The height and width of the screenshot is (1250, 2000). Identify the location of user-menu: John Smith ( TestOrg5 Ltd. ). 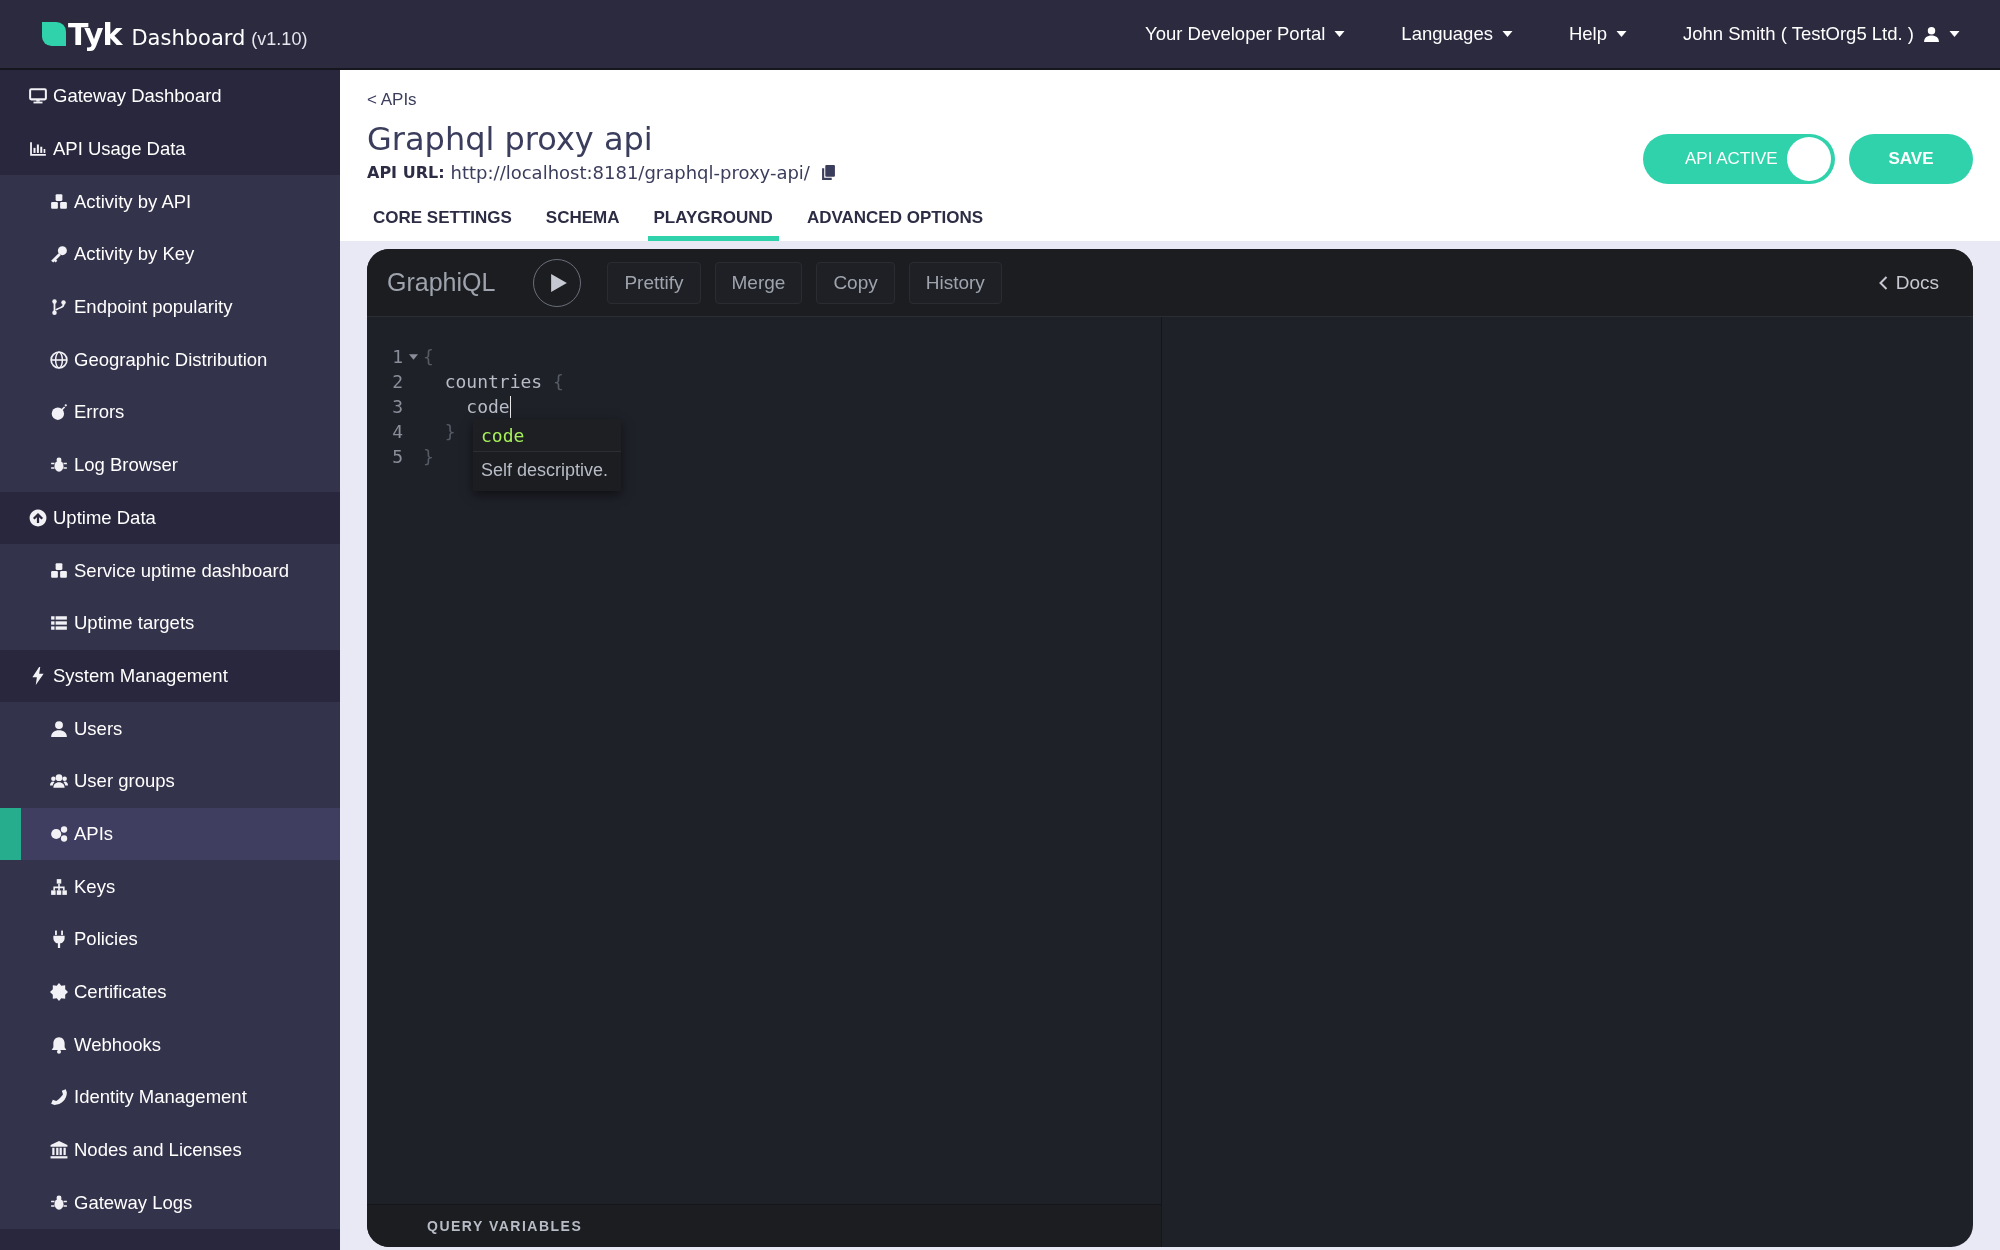
(1821, 34).